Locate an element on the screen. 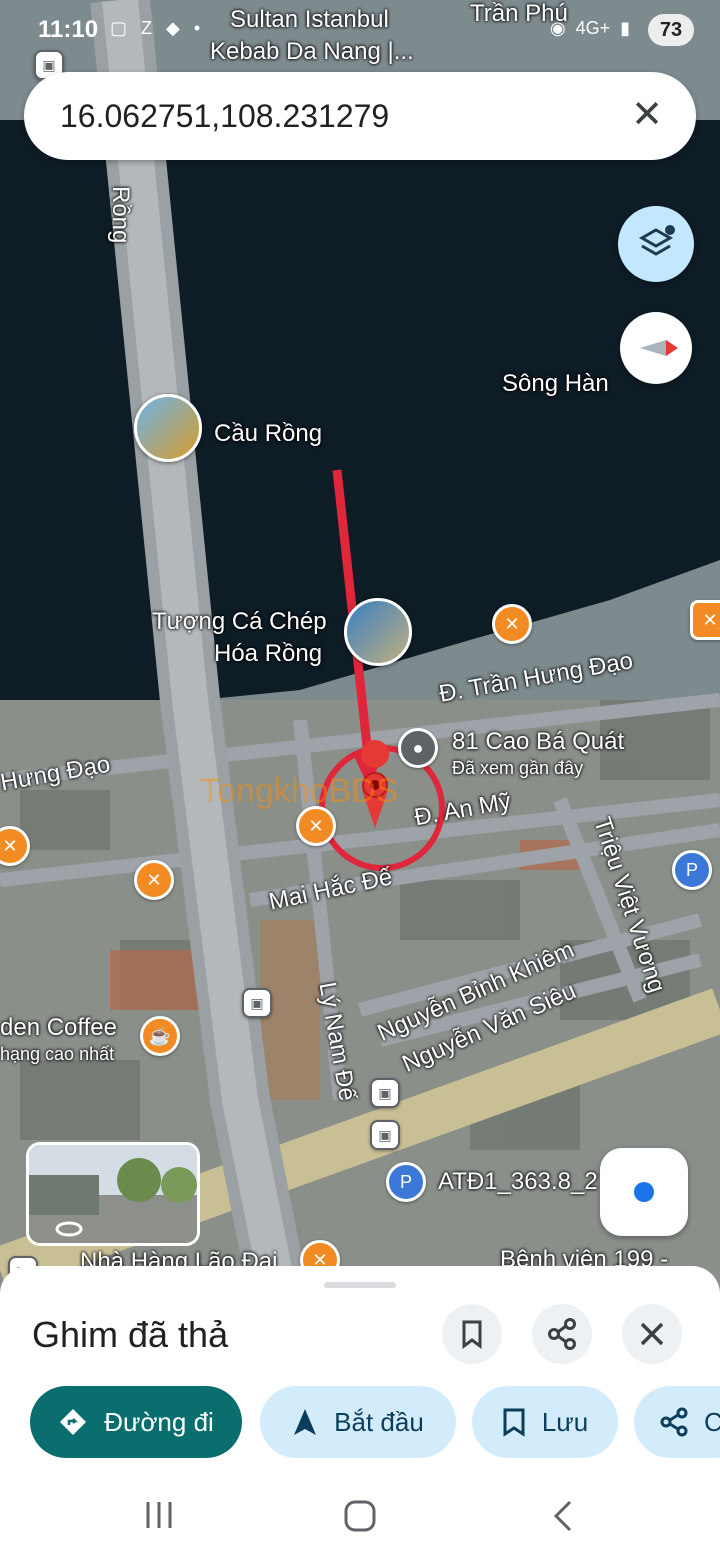  poi-label-coffee: den Coffee is located at coordinates (58, 1028).